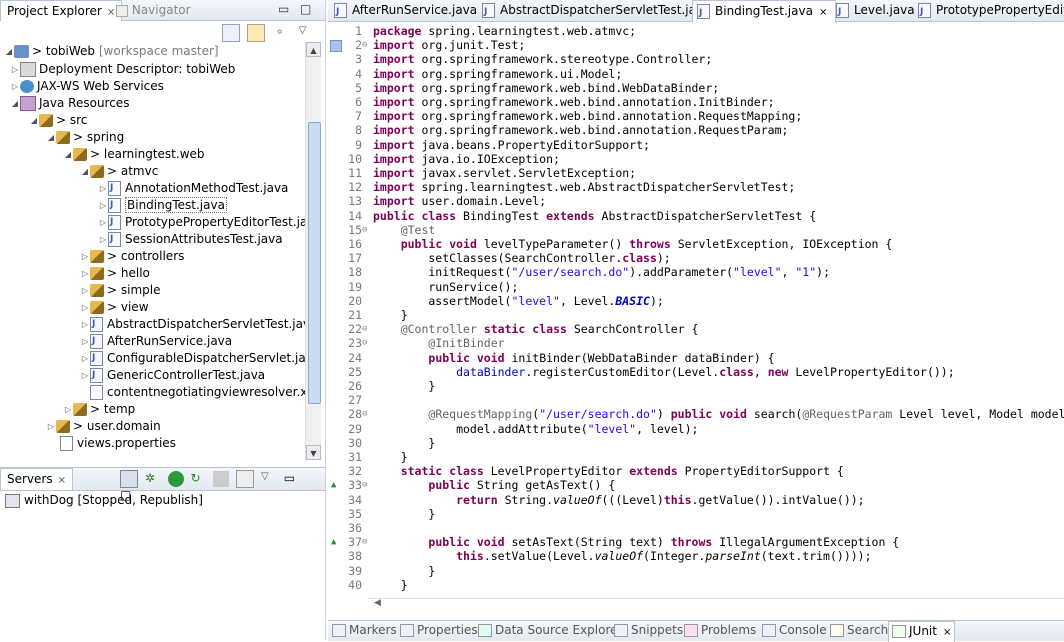 This screenshot has width=1064, height=642. I want to click on tree-node-file: ▷ AfterRunService.java, so click(156, 341).